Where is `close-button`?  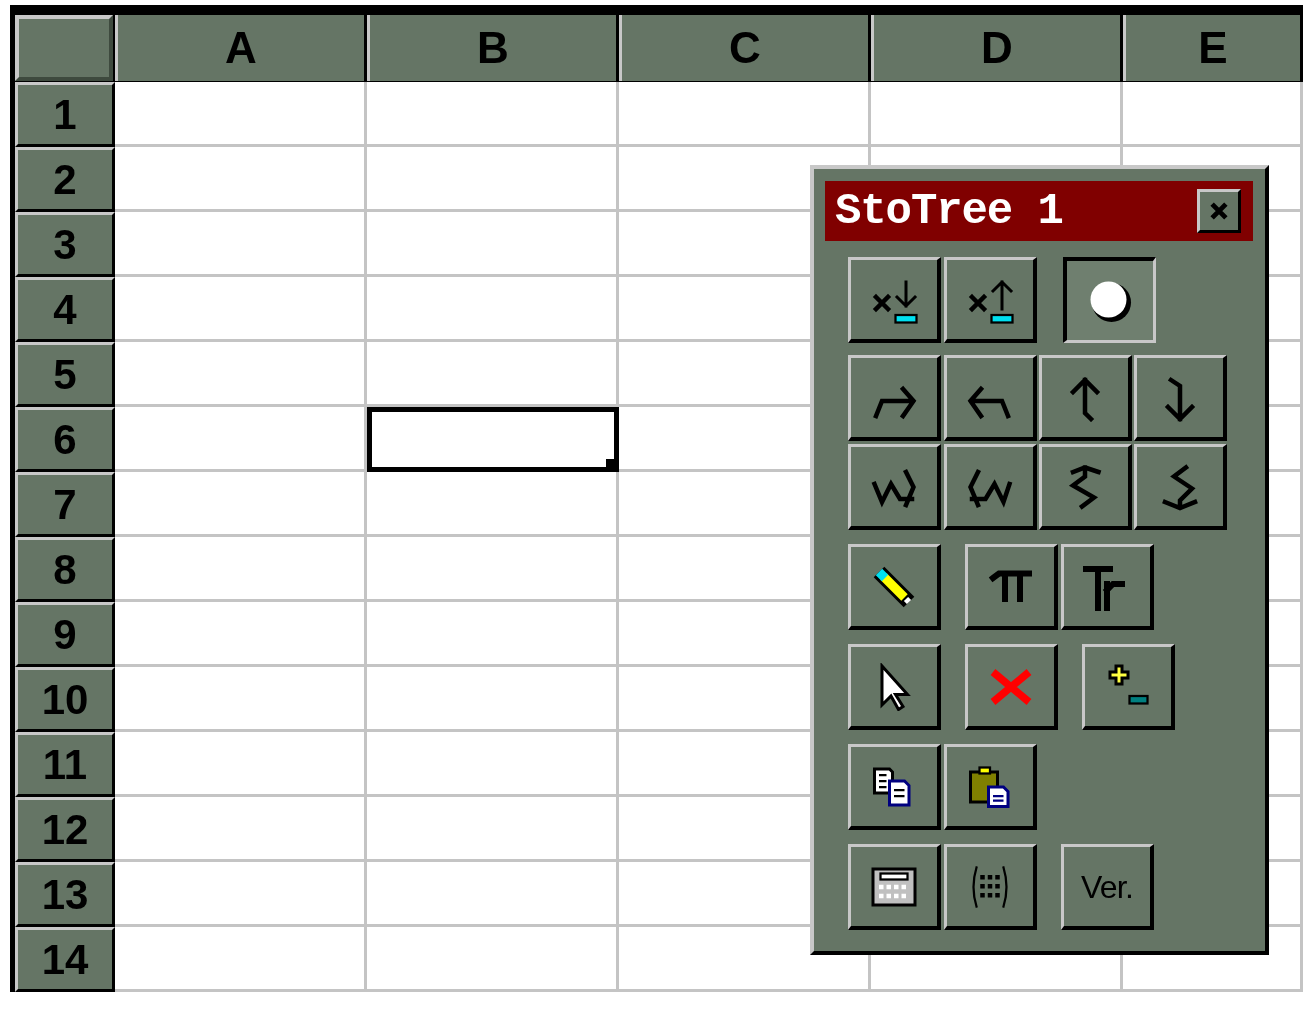
close-button is located at coordinates (1219, 211).